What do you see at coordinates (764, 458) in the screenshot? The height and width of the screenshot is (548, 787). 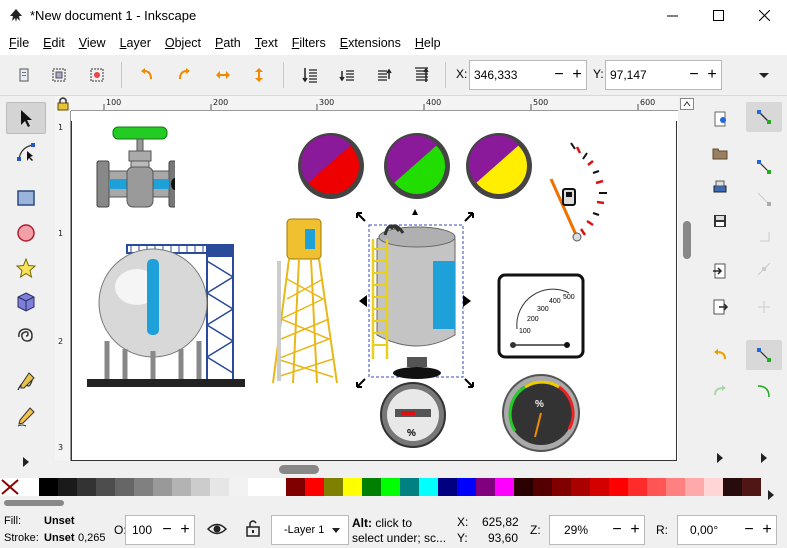 I see `more-snap-button` at bounding box center [764, 458].